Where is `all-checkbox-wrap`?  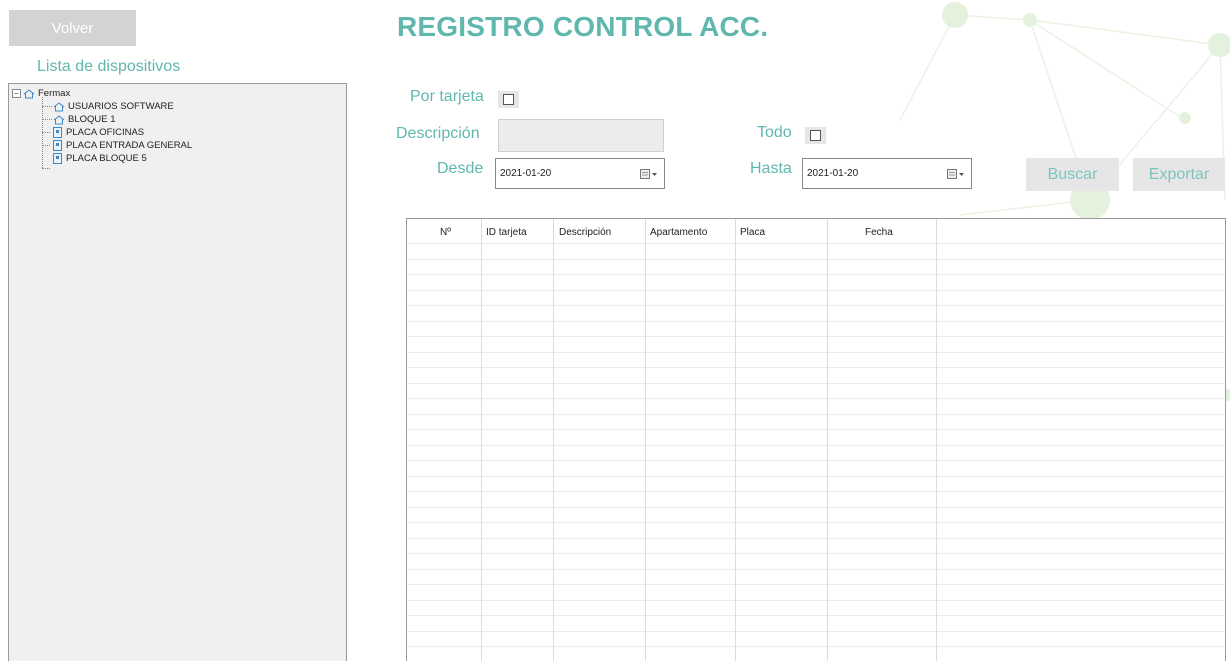 all-checkbox-wrap is located at coordinates (815, 135).